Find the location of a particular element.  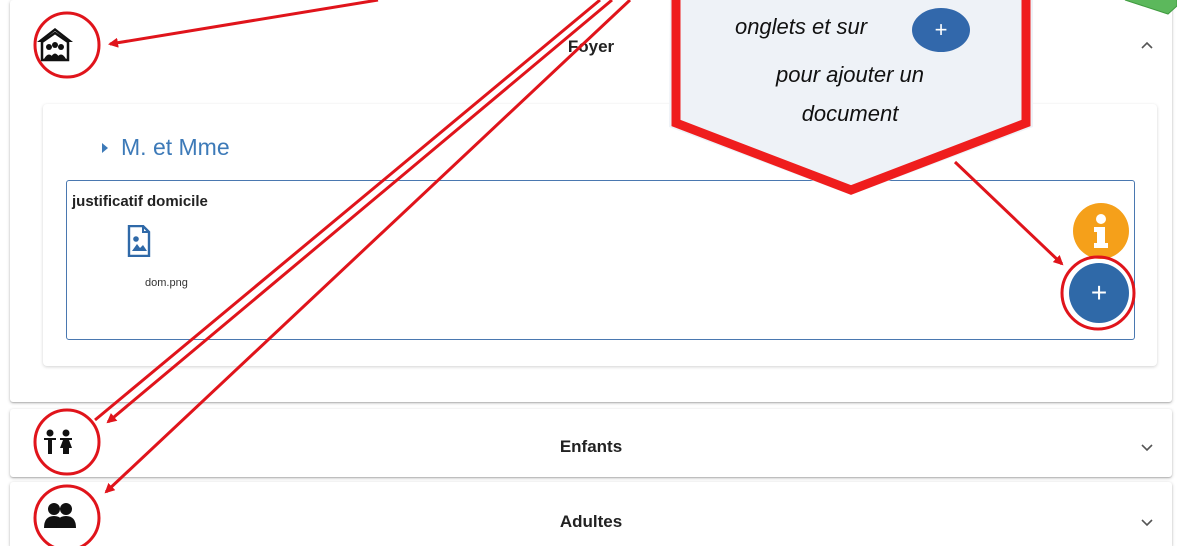

callout-line-2: pour ajouter un is located at coordinates (850, 74).